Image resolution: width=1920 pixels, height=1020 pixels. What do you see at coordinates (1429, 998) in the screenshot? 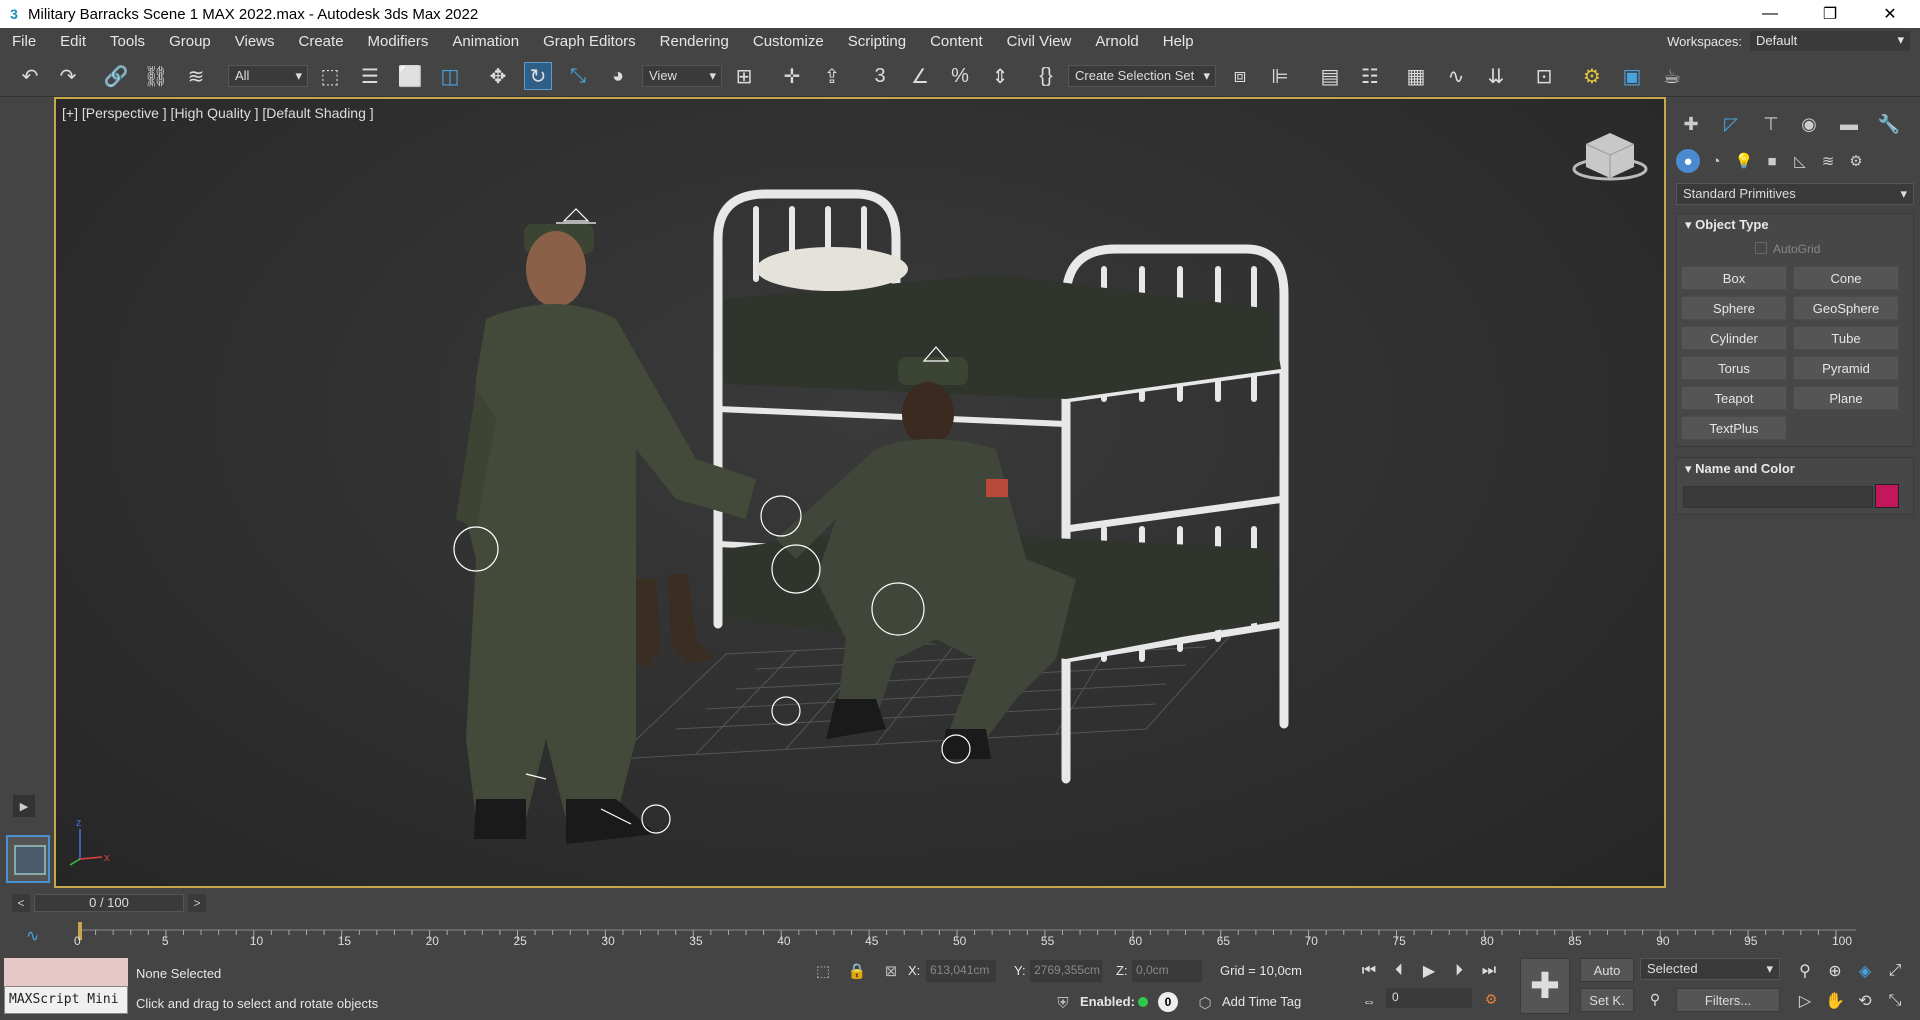
I see `current-frame-field: 0` at bounding box center [1429, 998].